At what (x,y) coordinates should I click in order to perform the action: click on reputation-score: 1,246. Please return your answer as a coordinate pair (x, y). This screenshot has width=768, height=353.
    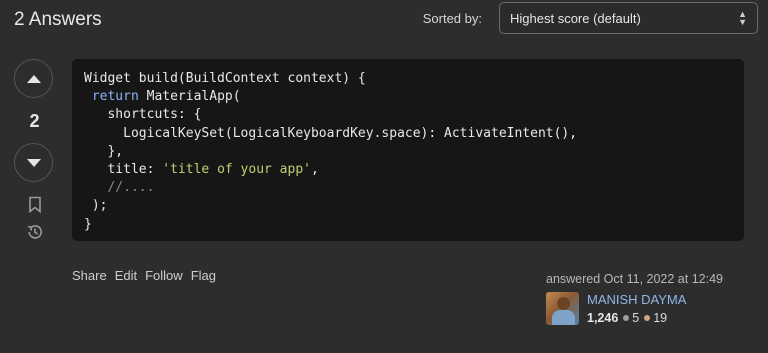
    Looking at the image, I should click on (603, 318).